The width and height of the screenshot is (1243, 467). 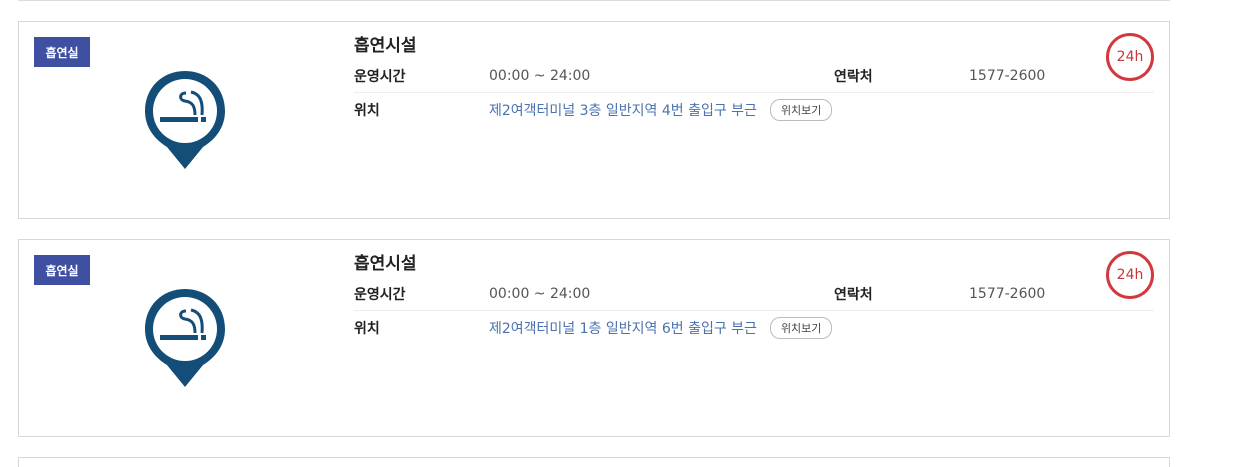 I want to click on list-top-divider, so click(x=594, y=0).